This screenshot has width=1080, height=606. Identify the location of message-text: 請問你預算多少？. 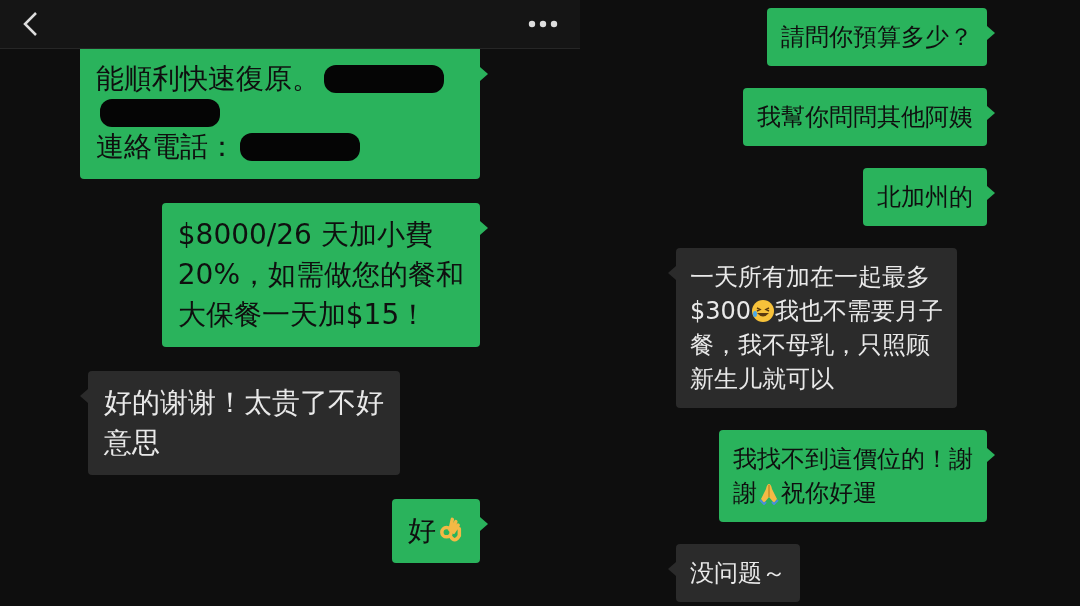
(877, 37).